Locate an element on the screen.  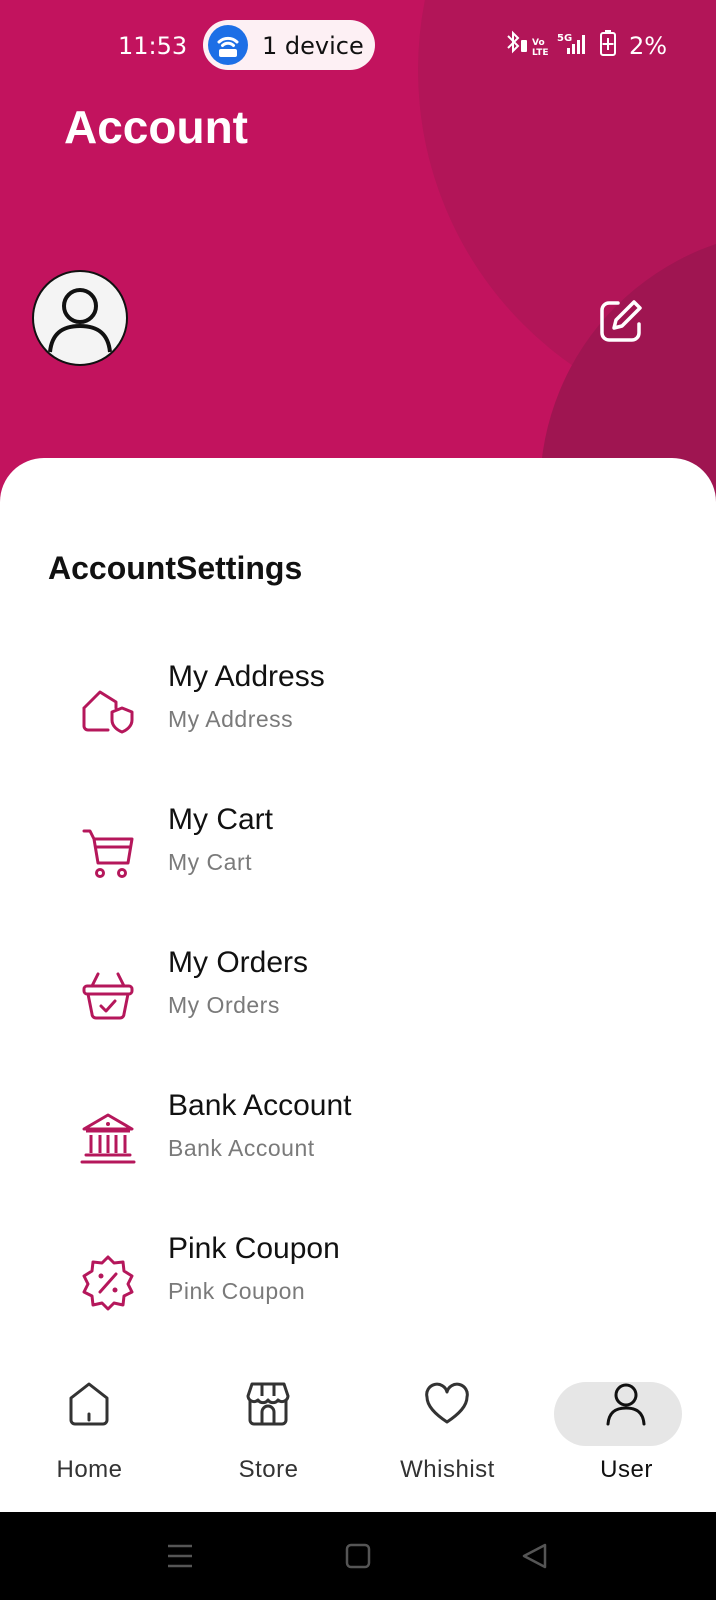
settings-item-subtitle: My Address is located at coordinates (231, 719).